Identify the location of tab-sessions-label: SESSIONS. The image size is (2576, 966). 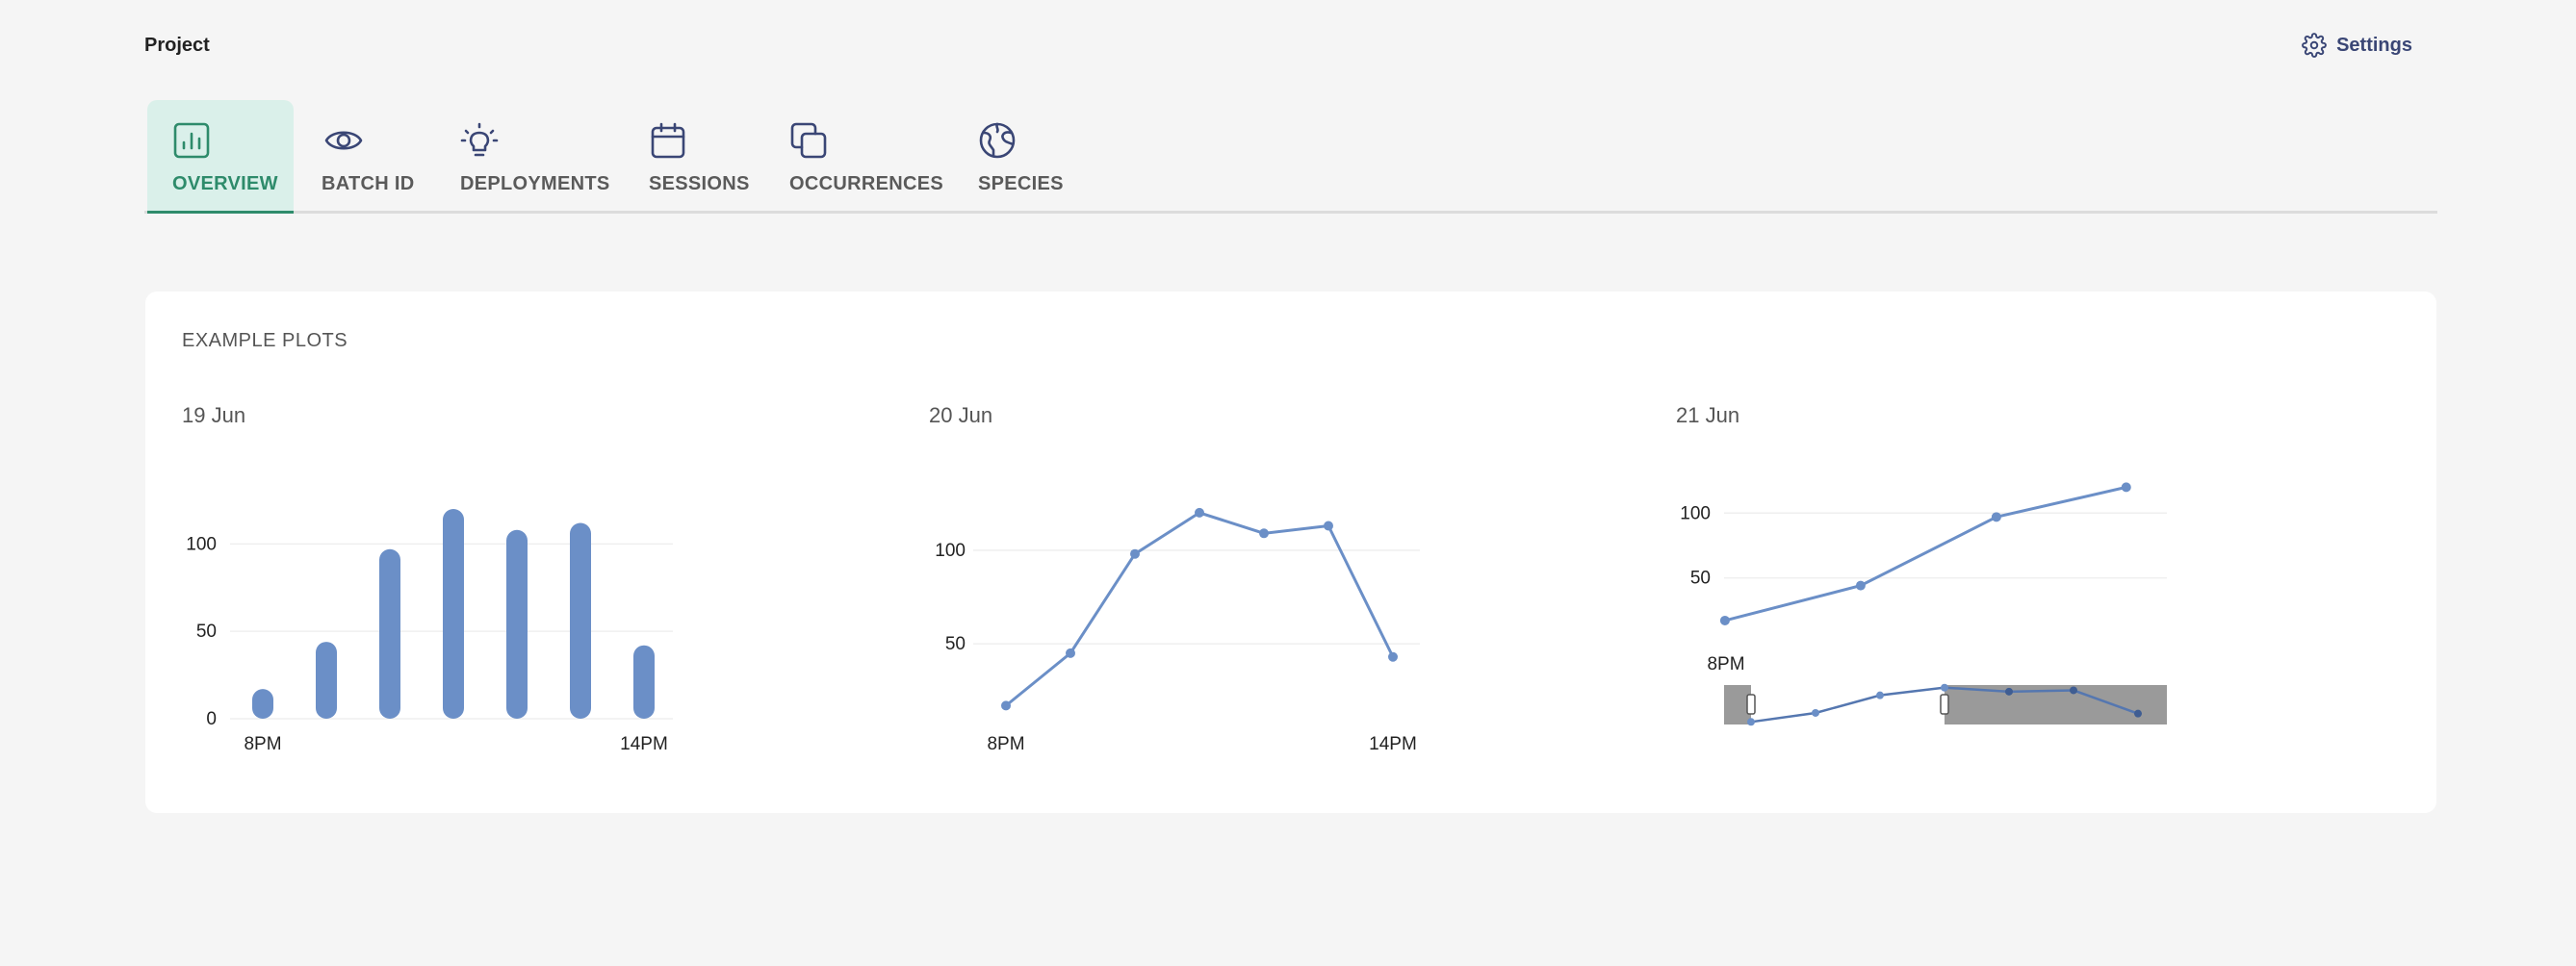
(699, 183).